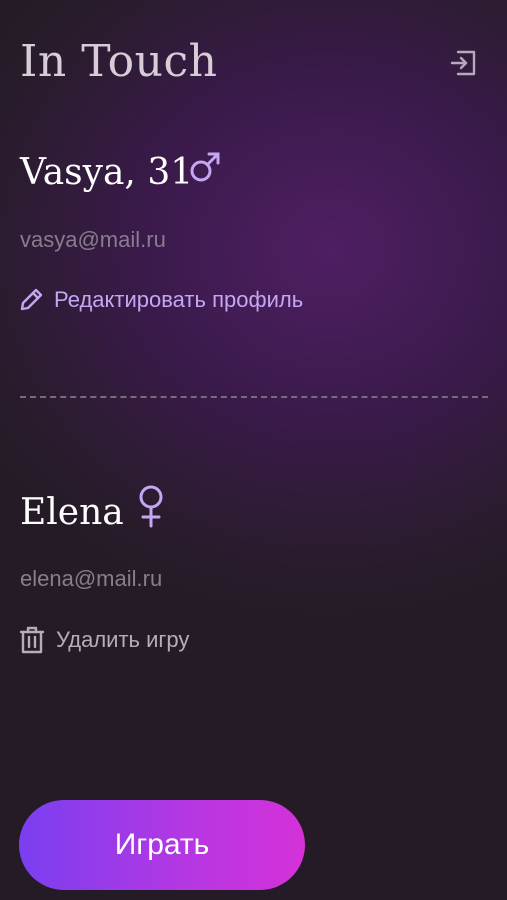 Image resolution: width=507 pixels, height=900 pixels. What do you see at coordinates (93, 239) in the screenshot?
I see `user-email: vasya@mail.ru` at bounding box center [93, 239].